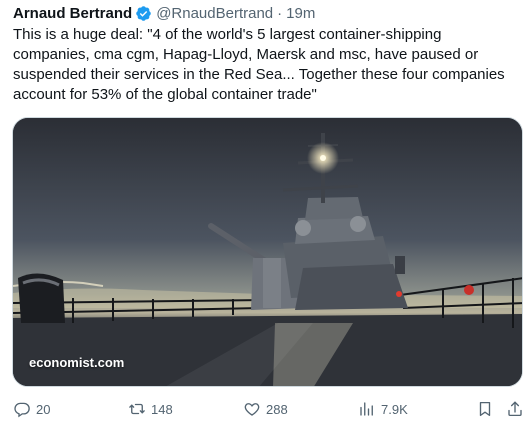 This screenshot has height=426, width=524. I want to click on author-name: Arnaud Bertrand, so click(72, 13).